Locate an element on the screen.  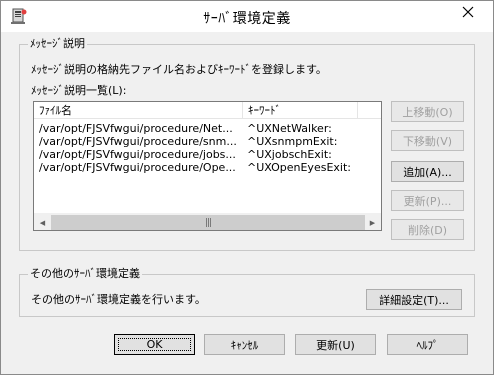
scroll-right-button: ▶ is located at coordinates (372, 222).